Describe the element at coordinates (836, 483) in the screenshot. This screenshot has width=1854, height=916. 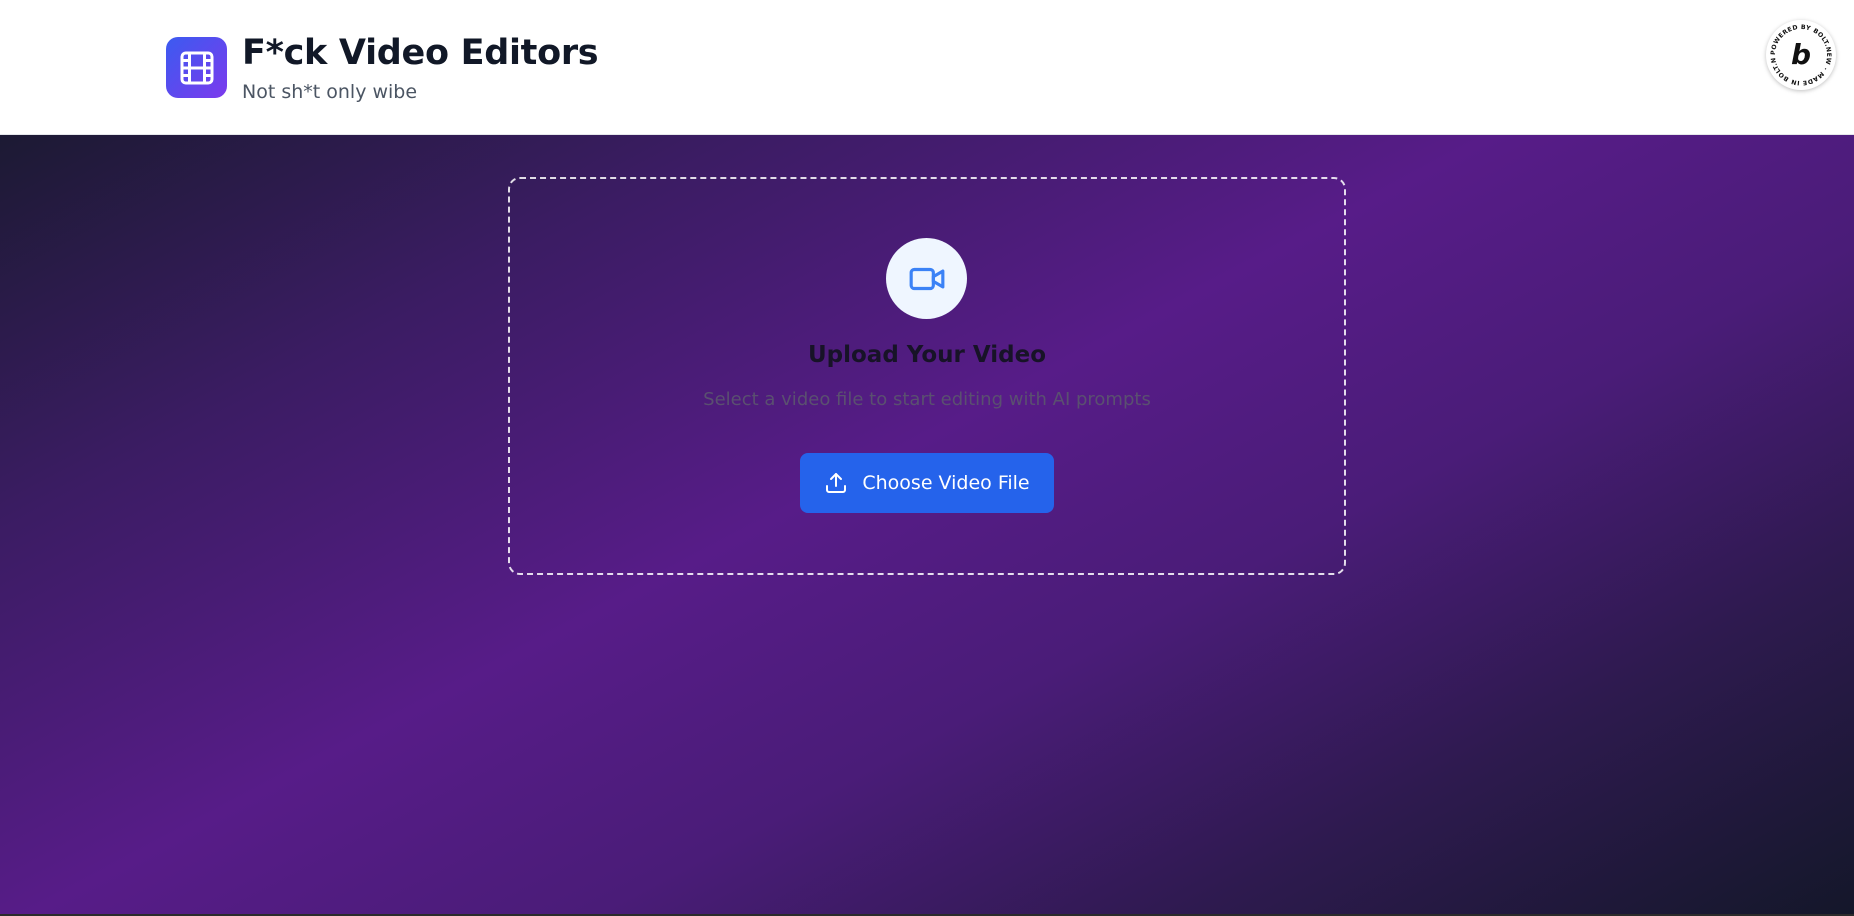
I see `upload-icon` at that location.